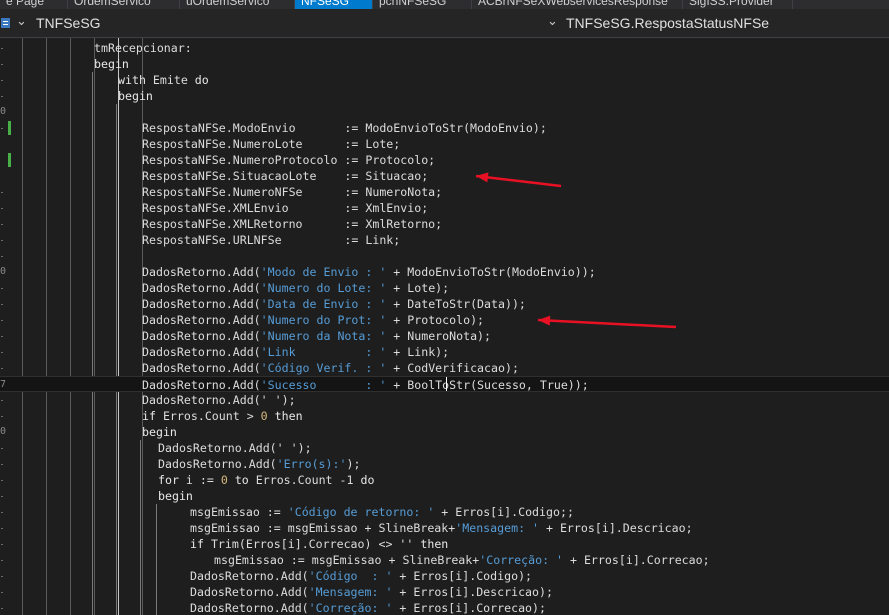 The width and height of the screenshot is (889, 615). What do you see at coordinates (738, 4) in the screenshot?
I see `tab-sigiss-provider: SigISS.Provider` at bounding box center [738, 4].